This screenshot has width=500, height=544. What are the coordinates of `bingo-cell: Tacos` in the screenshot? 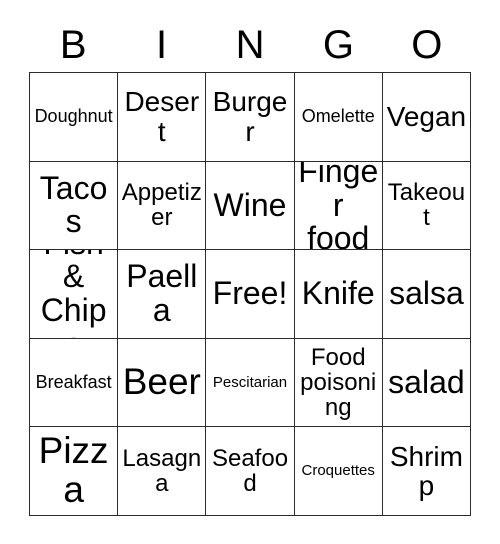 It's located at (74, 206).